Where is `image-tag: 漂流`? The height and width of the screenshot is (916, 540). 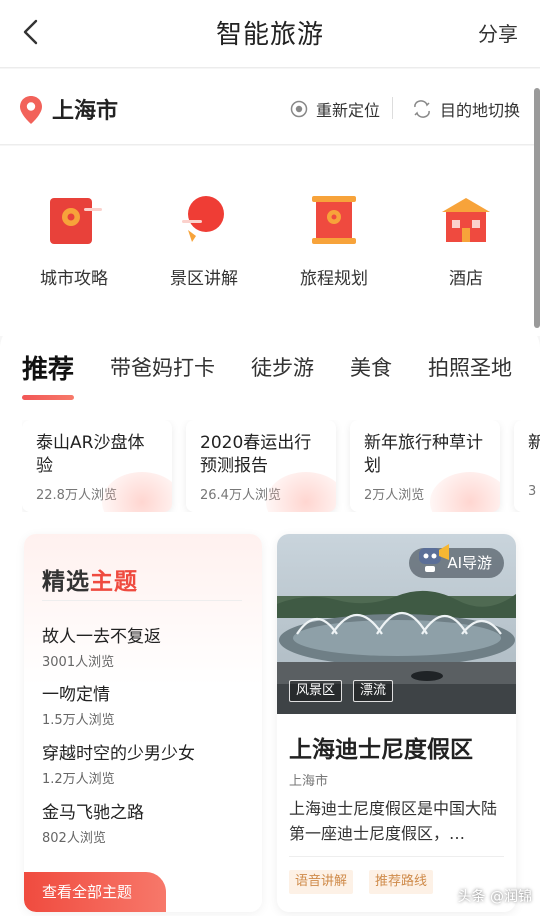 image-tag: 漂流 is located at coordinates (373, 691).